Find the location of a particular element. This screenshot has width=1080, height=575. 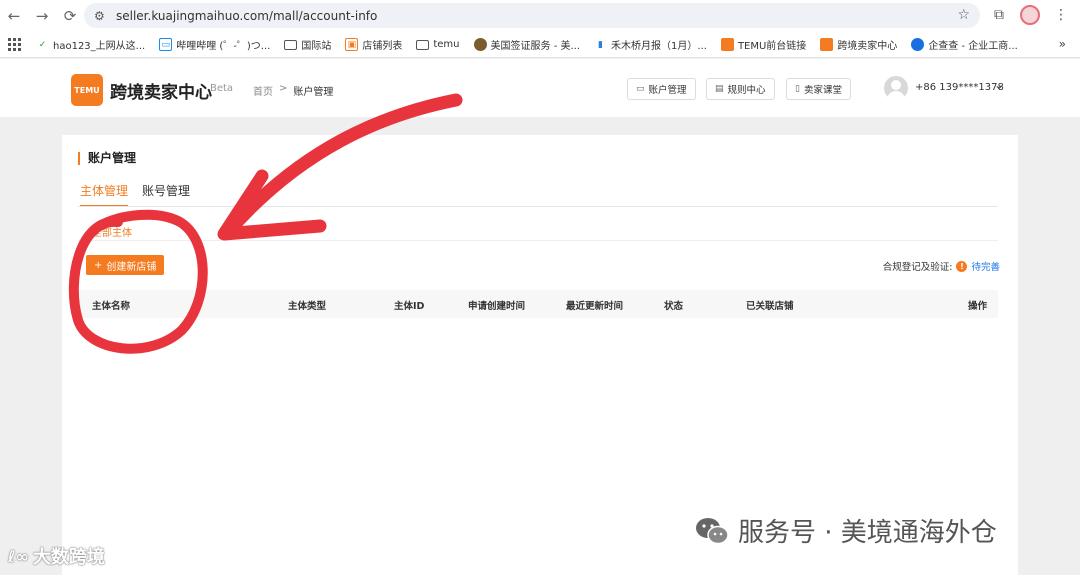

back-icon: ← is located at coordinates (14, 16).